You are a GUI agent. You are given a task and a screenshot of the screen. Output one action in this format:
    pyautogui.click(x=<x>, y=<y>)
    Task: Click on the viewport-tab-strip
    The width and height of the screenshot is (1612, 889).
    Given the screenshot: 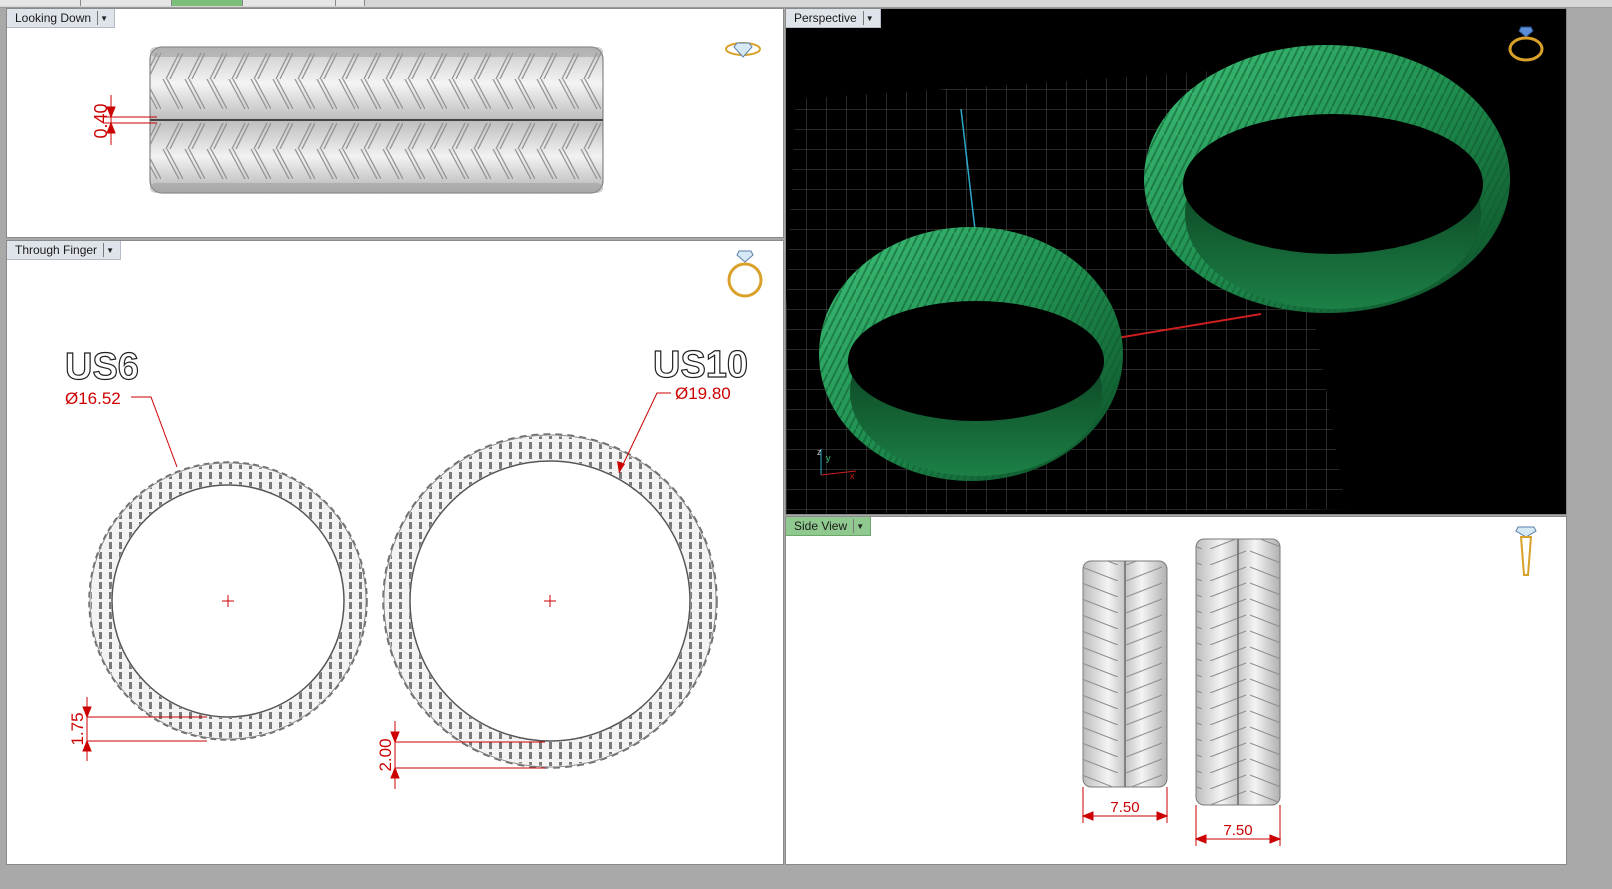 What is the action you would take?
    pyautogui.click(x=806, y=4)
    